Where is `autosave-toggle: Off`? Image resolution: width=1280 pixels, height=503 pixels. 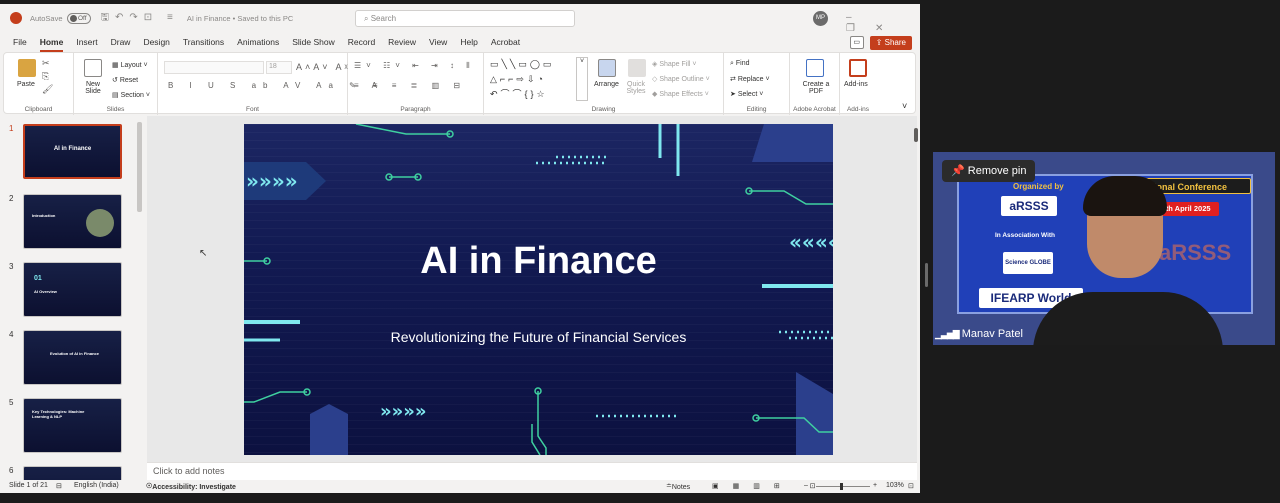
autosave-toggle: Off is located at coordinates (78, 18).